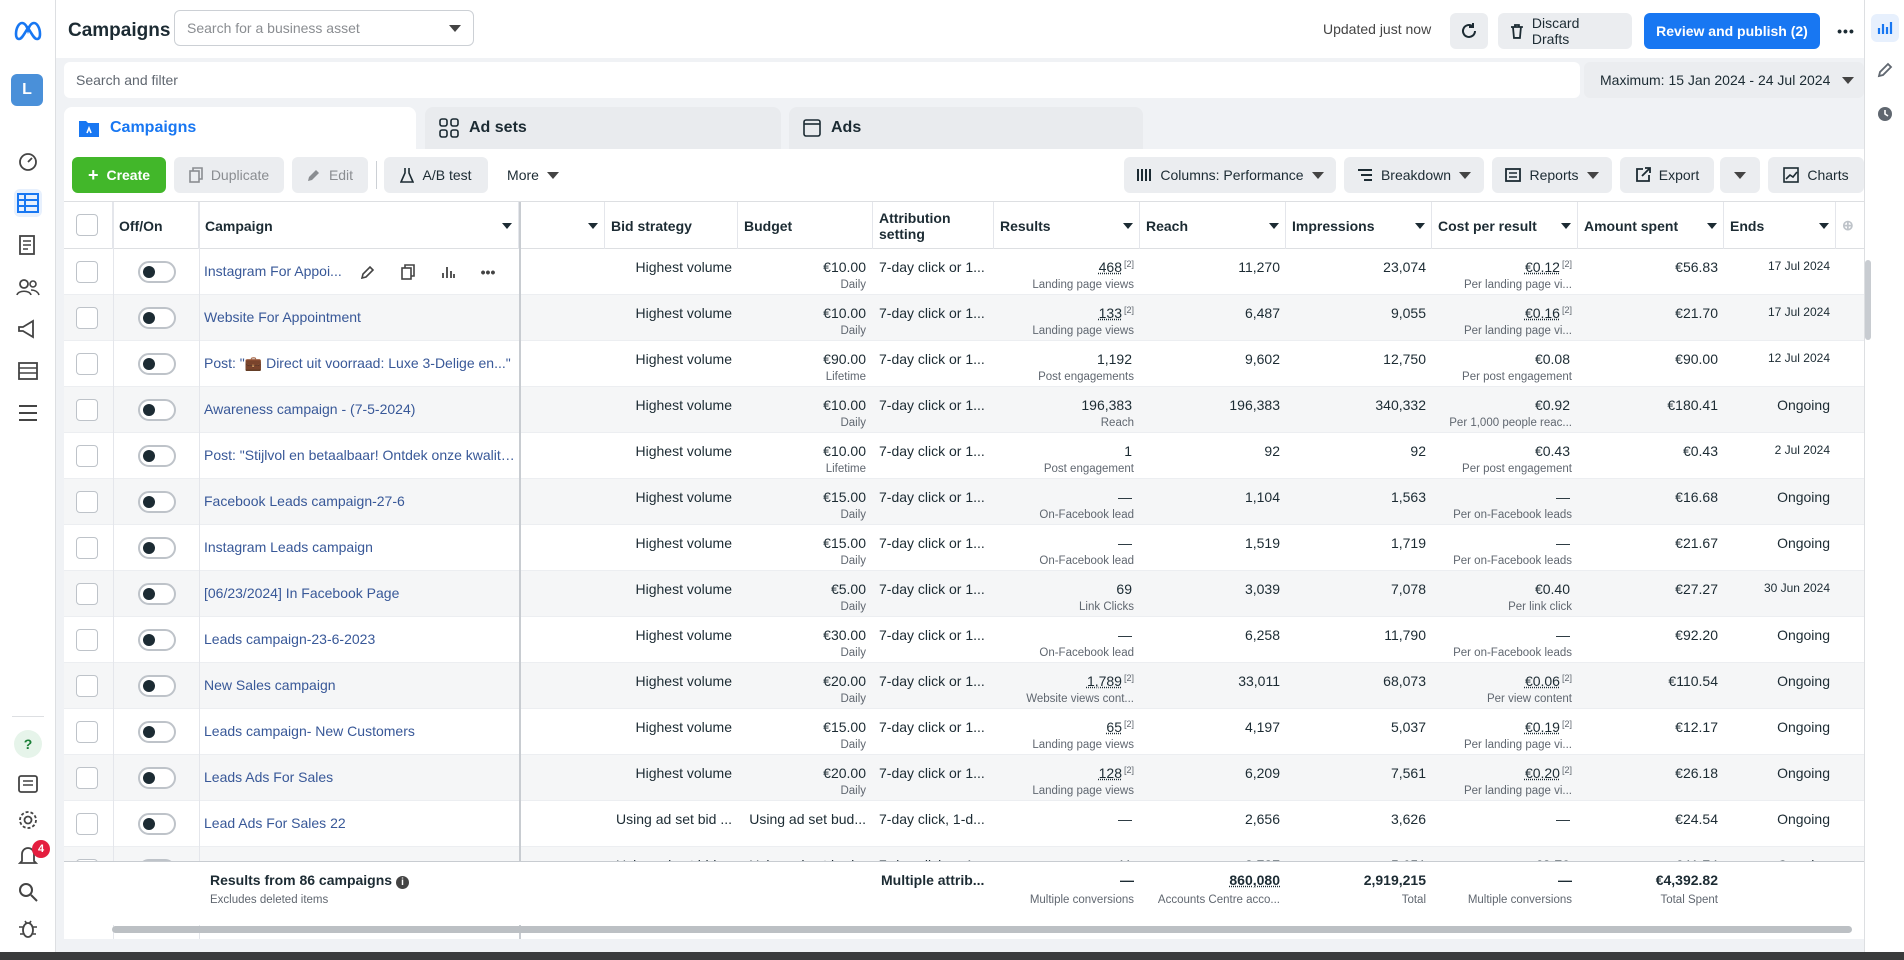  I want to click on cost-per-result-cell: €0.40, so click(1505, 589).